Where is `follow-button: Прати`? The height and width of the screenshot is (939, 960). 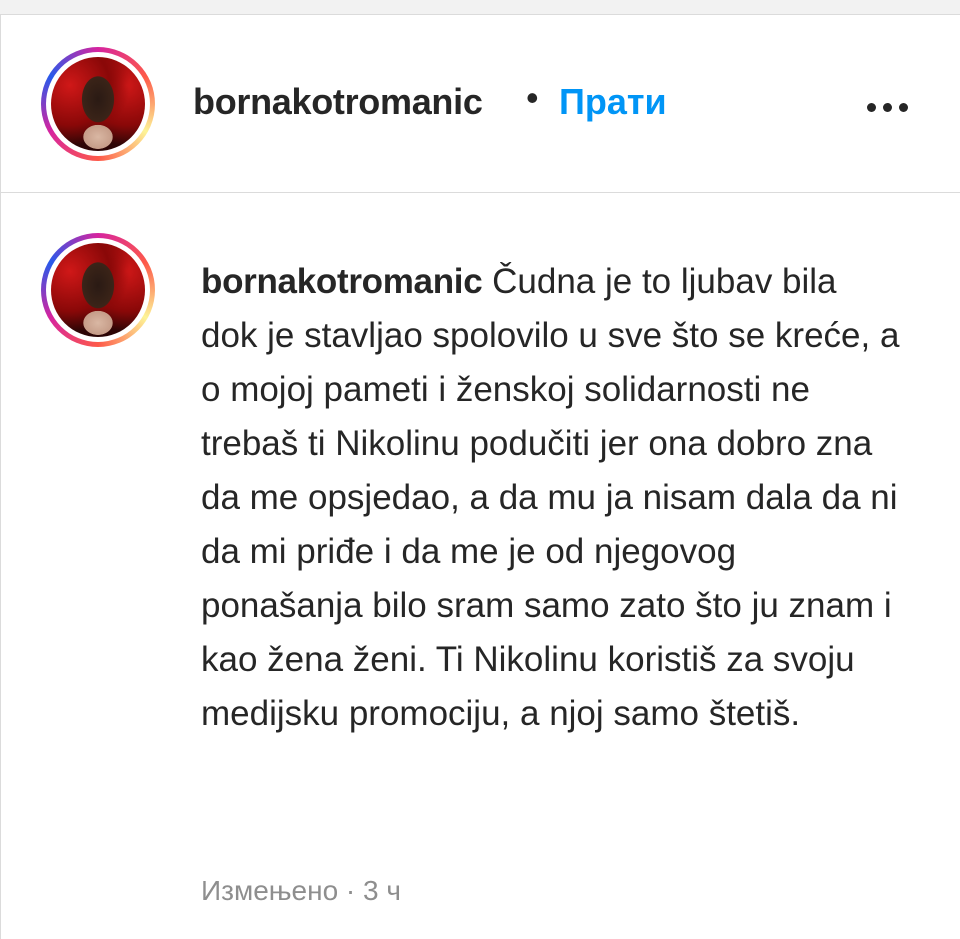
follow-button: Прати is located at coordinates (613, 102).